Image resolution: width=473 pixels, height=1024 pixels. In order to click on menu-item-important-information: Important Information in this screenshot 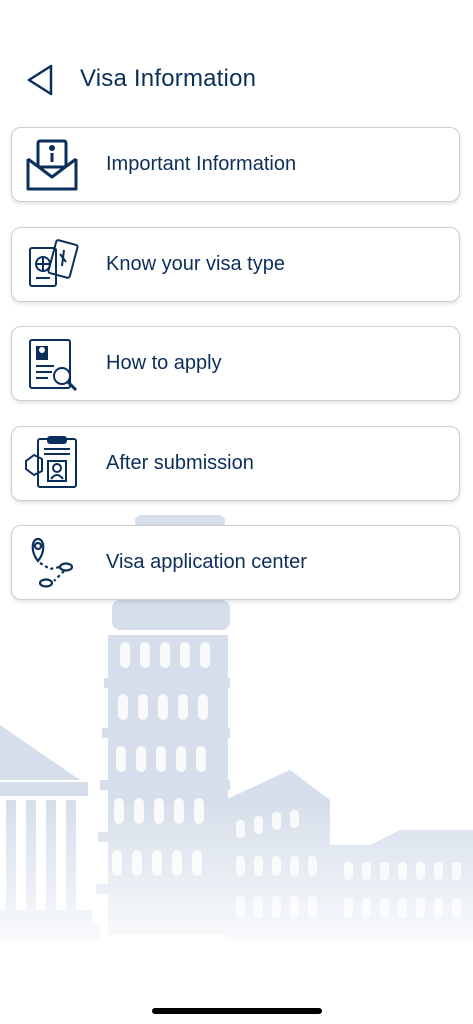, I will do `click(235, 164)`.